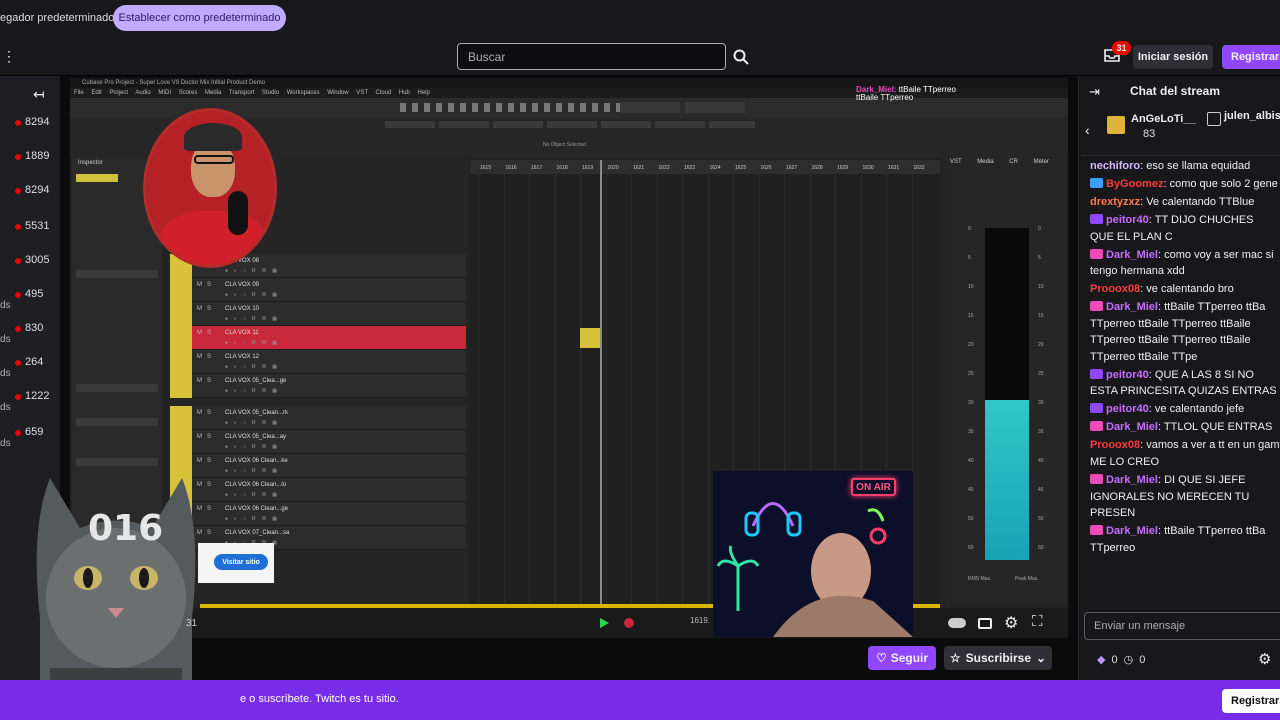 The image size is (1280, 720). What do you see at coordinates (242, 333) in the screenshot?
I see `track-name: CLA VOX 11` at bounding box center [242, 333].